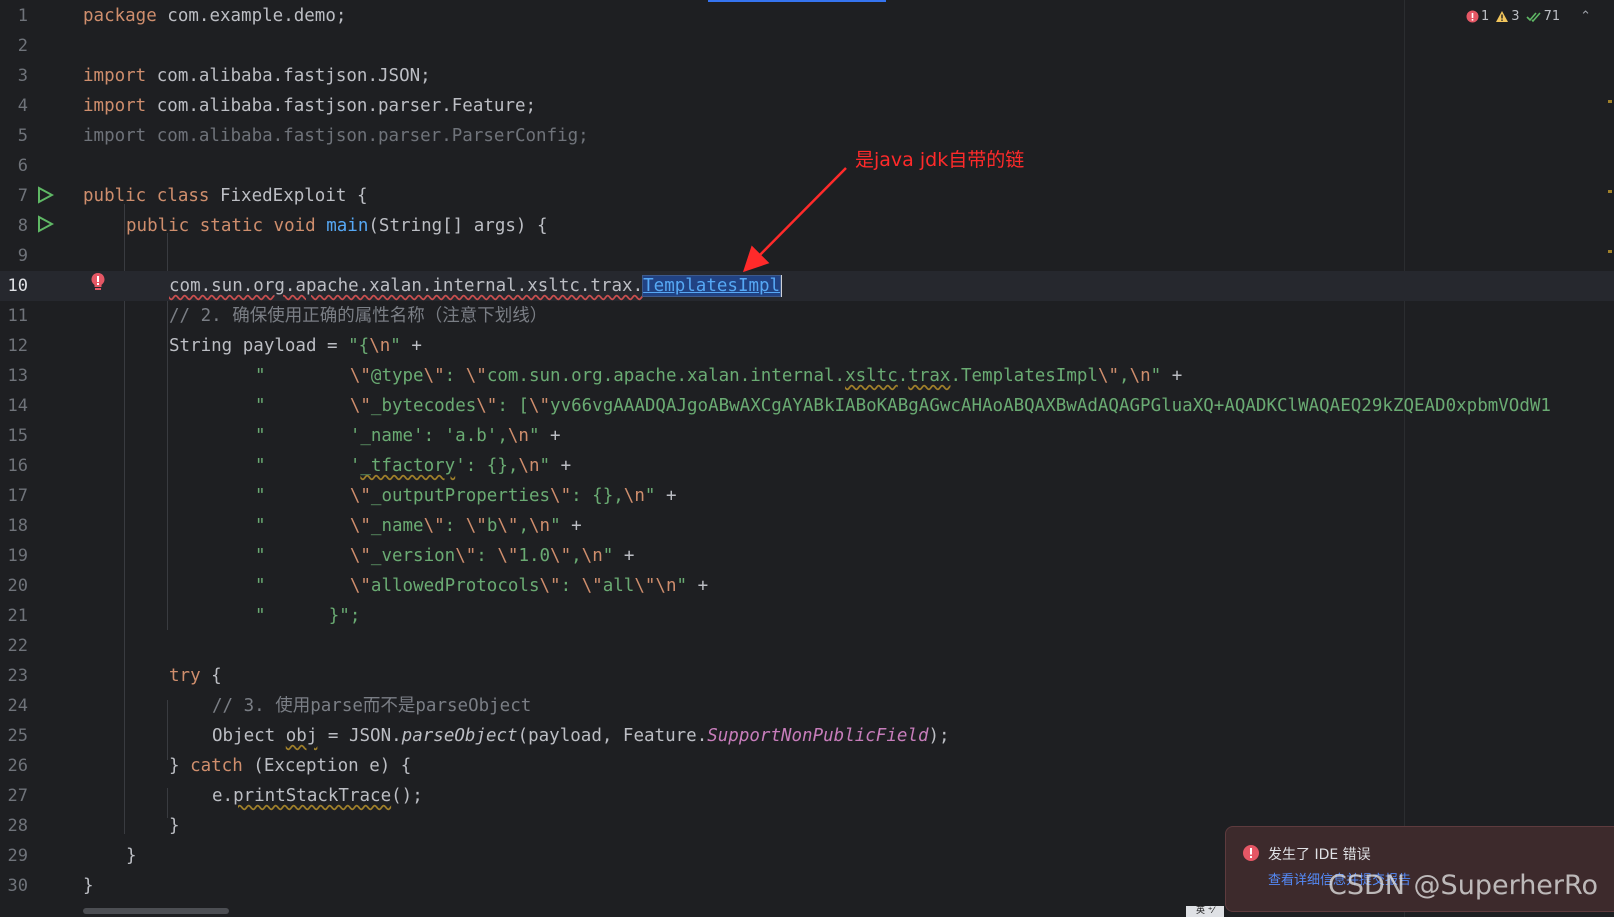  I want to click on horizontal-scrollbar, so click(156, 911).